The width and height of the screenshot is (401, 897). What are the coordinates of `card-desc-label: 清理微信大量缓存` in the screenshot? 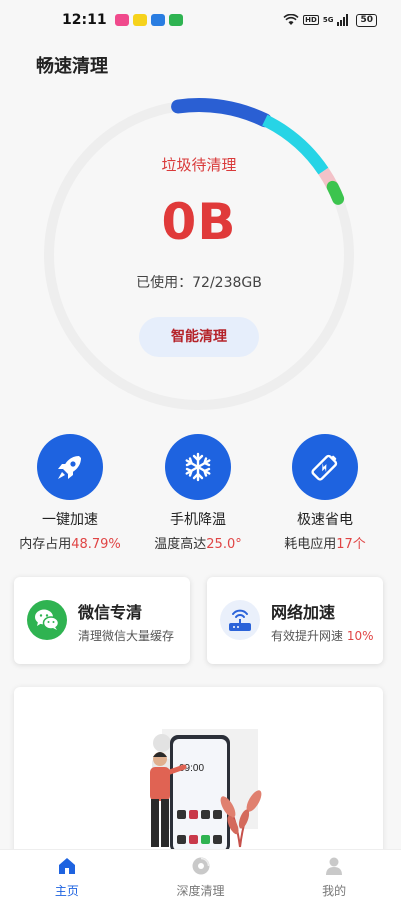 It's located at (126, 636).